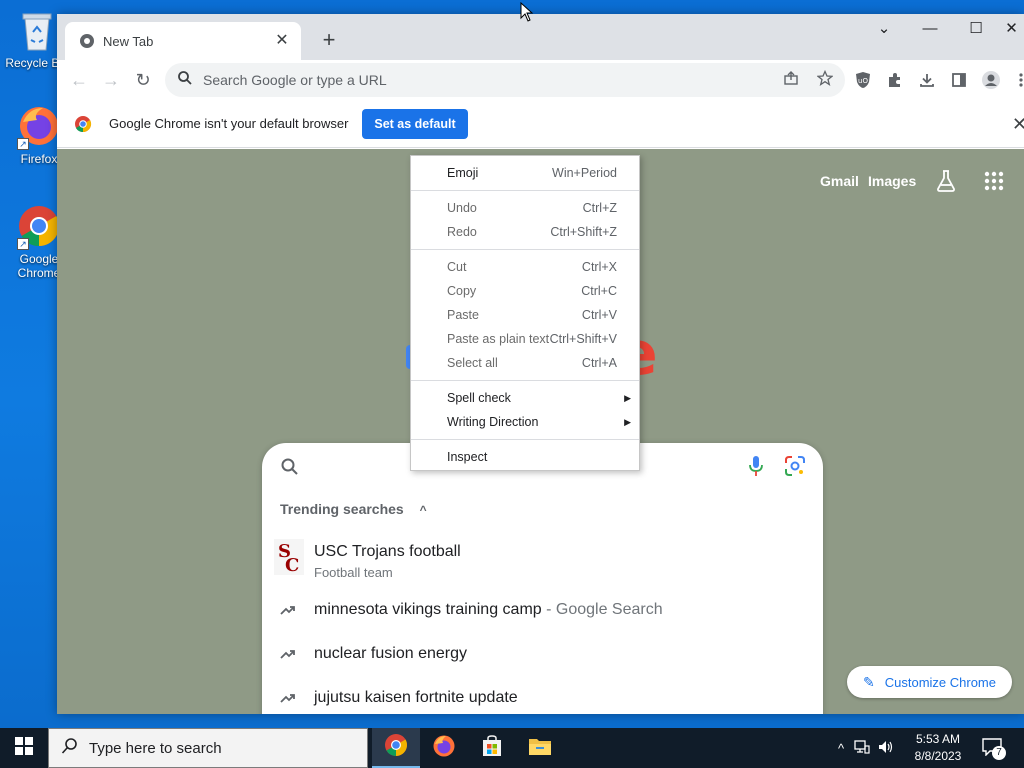 The image size is (1024, 768). Describe the element at coordinates (583, 339) in the screenshot. I see `menu-item-shortcut: Ctrl+Shift+V` at that location.